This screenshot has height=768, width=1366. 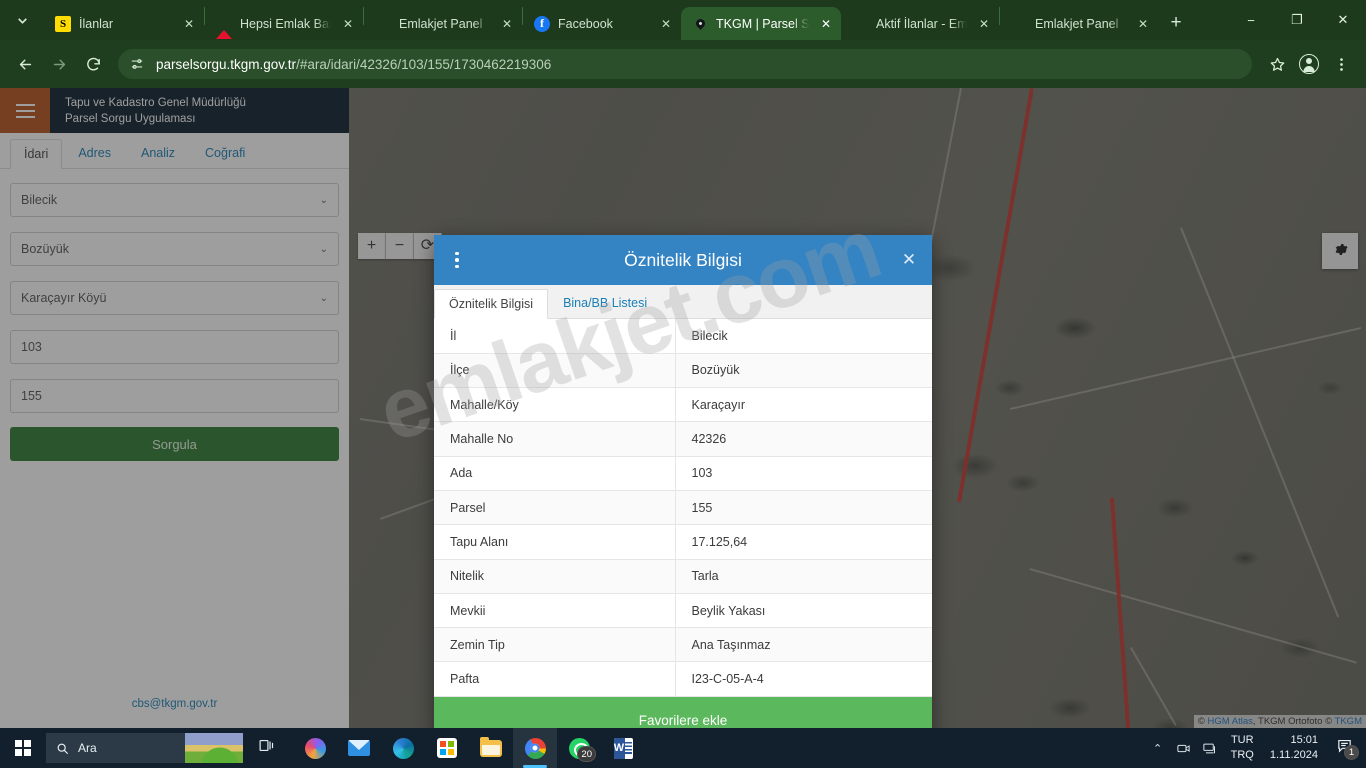 I want to click on row-value: Karaçayır, so click(x=718, y=404).